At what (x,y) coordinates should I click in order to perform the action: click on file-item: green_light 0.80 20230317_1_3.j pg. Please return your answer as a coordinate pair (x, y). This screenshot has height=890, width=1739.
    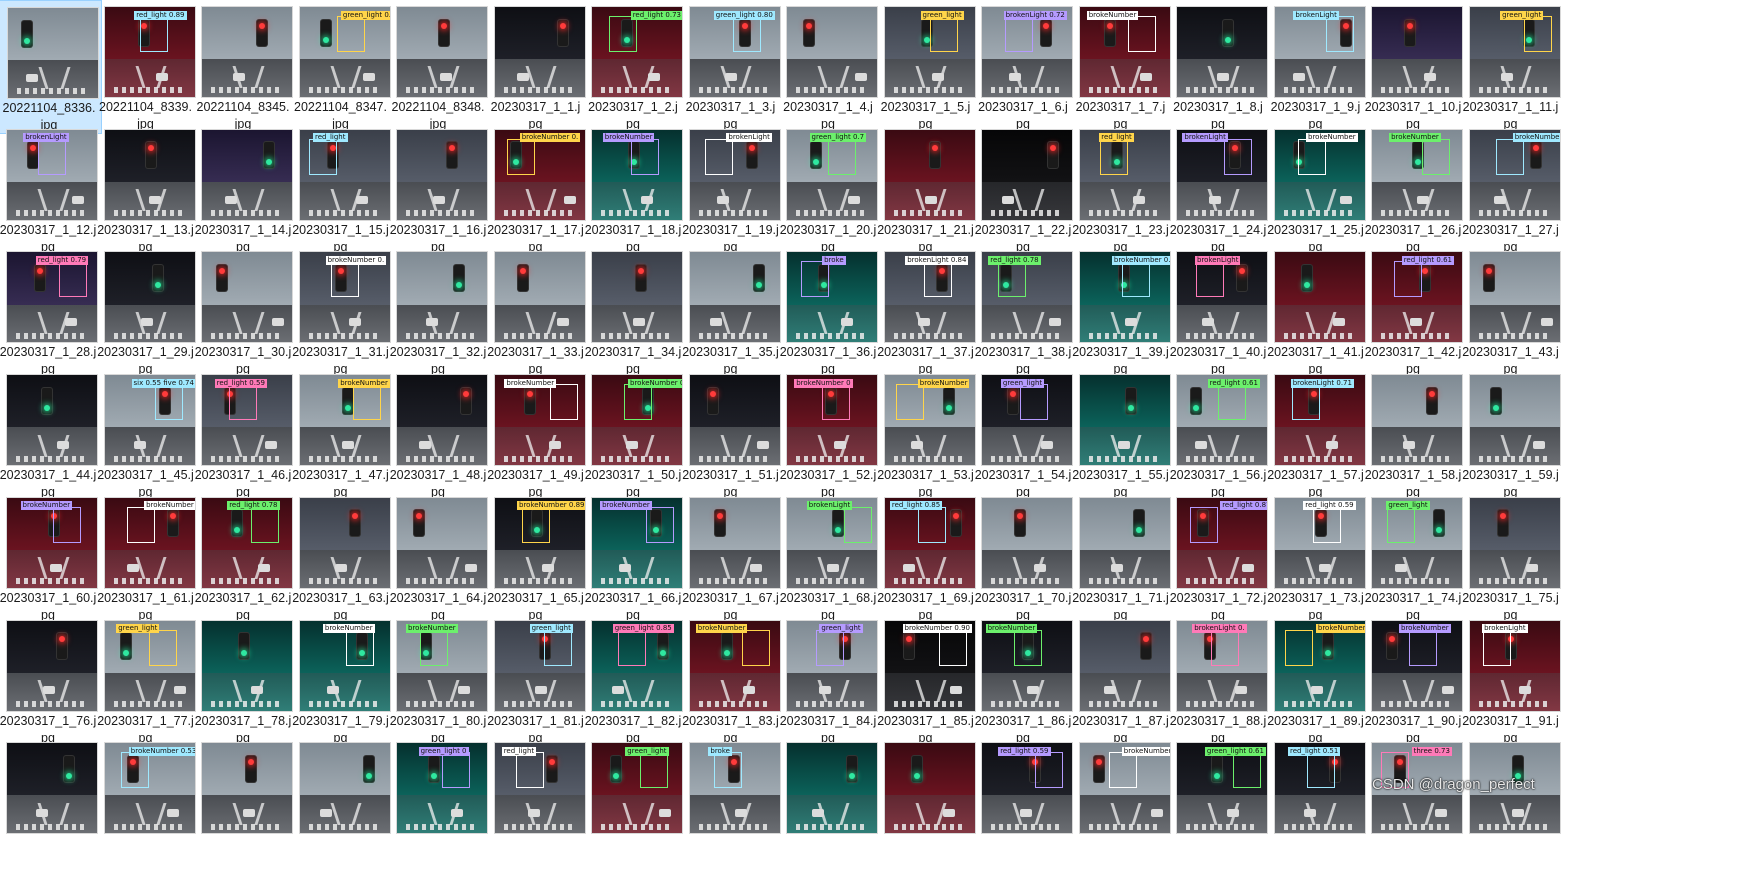
    Looking at the image, I should click on (731, 67).